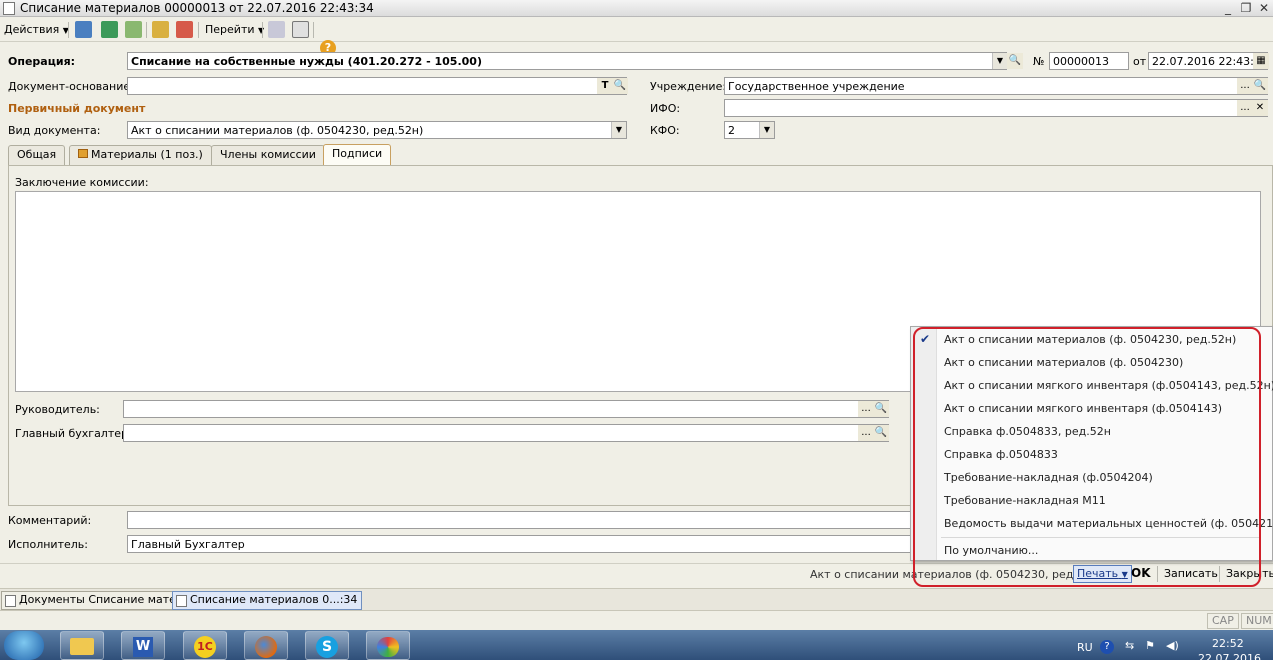 This screenshot has height=660, width=1273. I want to click on chief-accountant-label: Главный бухгалтер:, so click(73, 433).